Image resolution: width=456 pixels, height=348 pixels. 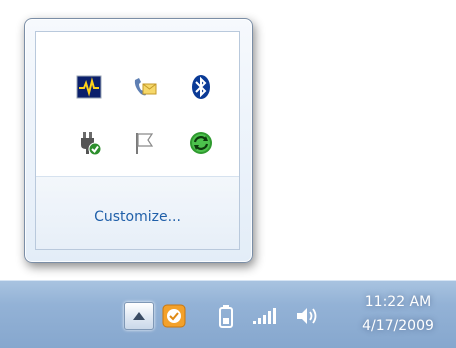 I want to click on network-signal-icon, so click(x=264, y=316).